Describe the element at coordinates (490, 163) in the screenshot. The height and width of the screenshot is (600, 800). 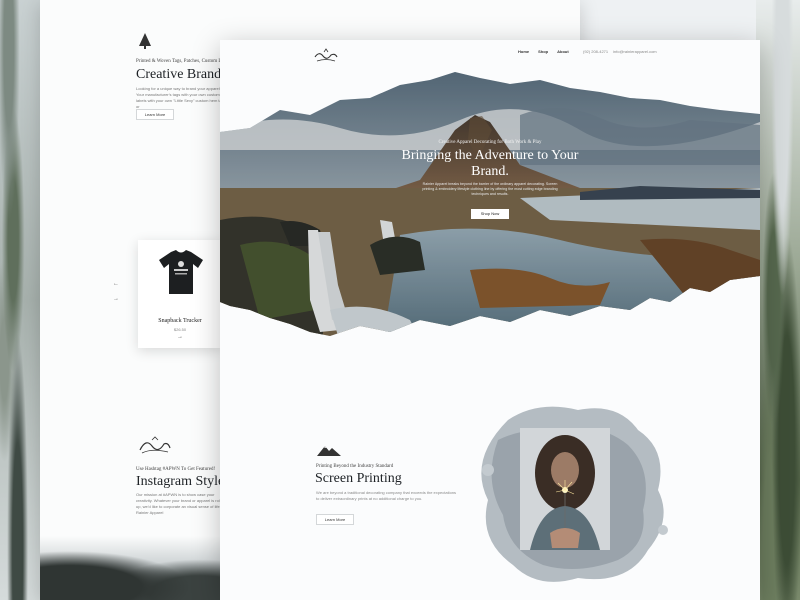
I see `hero-title: Bringing the Adventure to Your Brand.` at that location.